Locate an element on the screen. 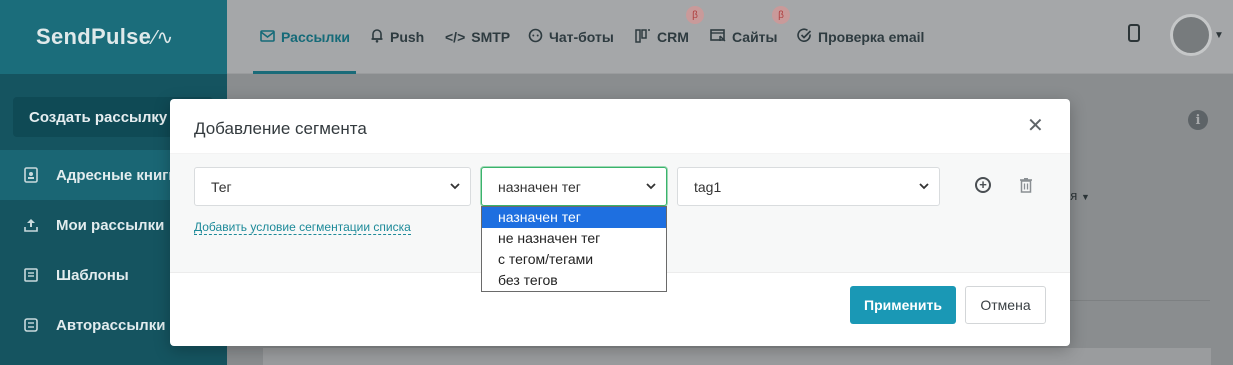 The width and height of the screenshot is (1233, 365). nav-item-label: Сайты is located at coordinates (755, 37).